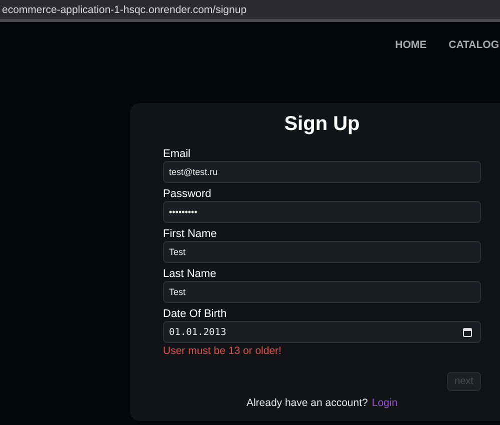 This screenshot has height=425, width=500. Describe the element at coordinates (322, 332) in the screenshot. I see `date-field: 01.01.2013` at that location.